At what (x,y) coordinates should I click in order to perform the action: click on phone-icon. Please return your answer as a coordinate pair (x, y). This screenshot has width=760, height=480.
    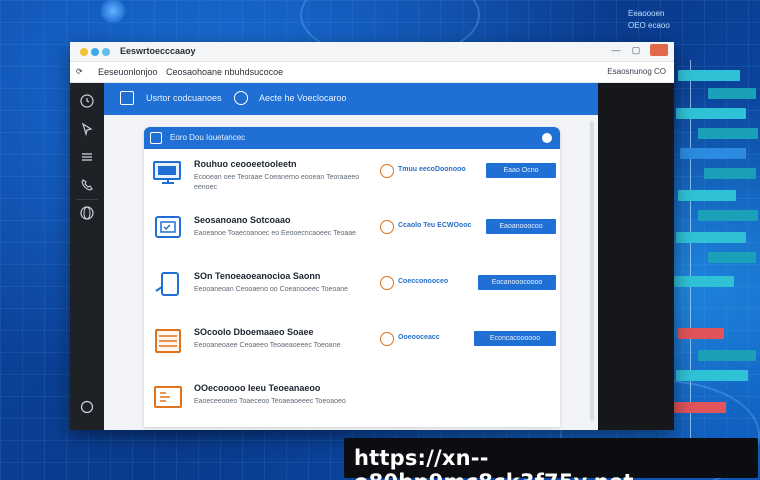
    Looking at the image, I should click on (87, 185).